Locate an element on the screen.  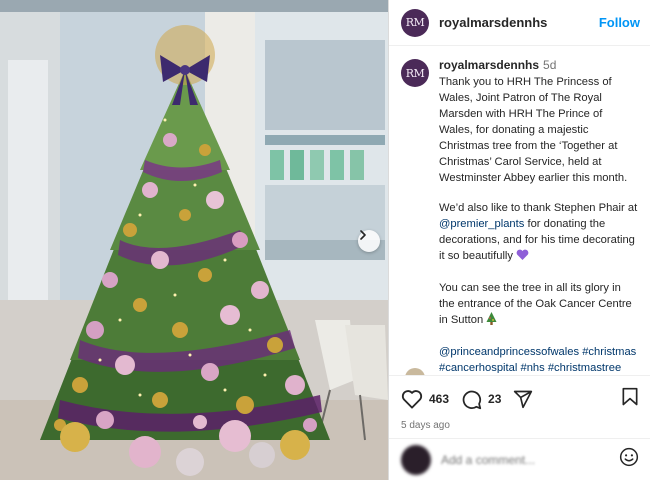
mention-premier-plants: @premier_plants is located at coordinates (481, 224).